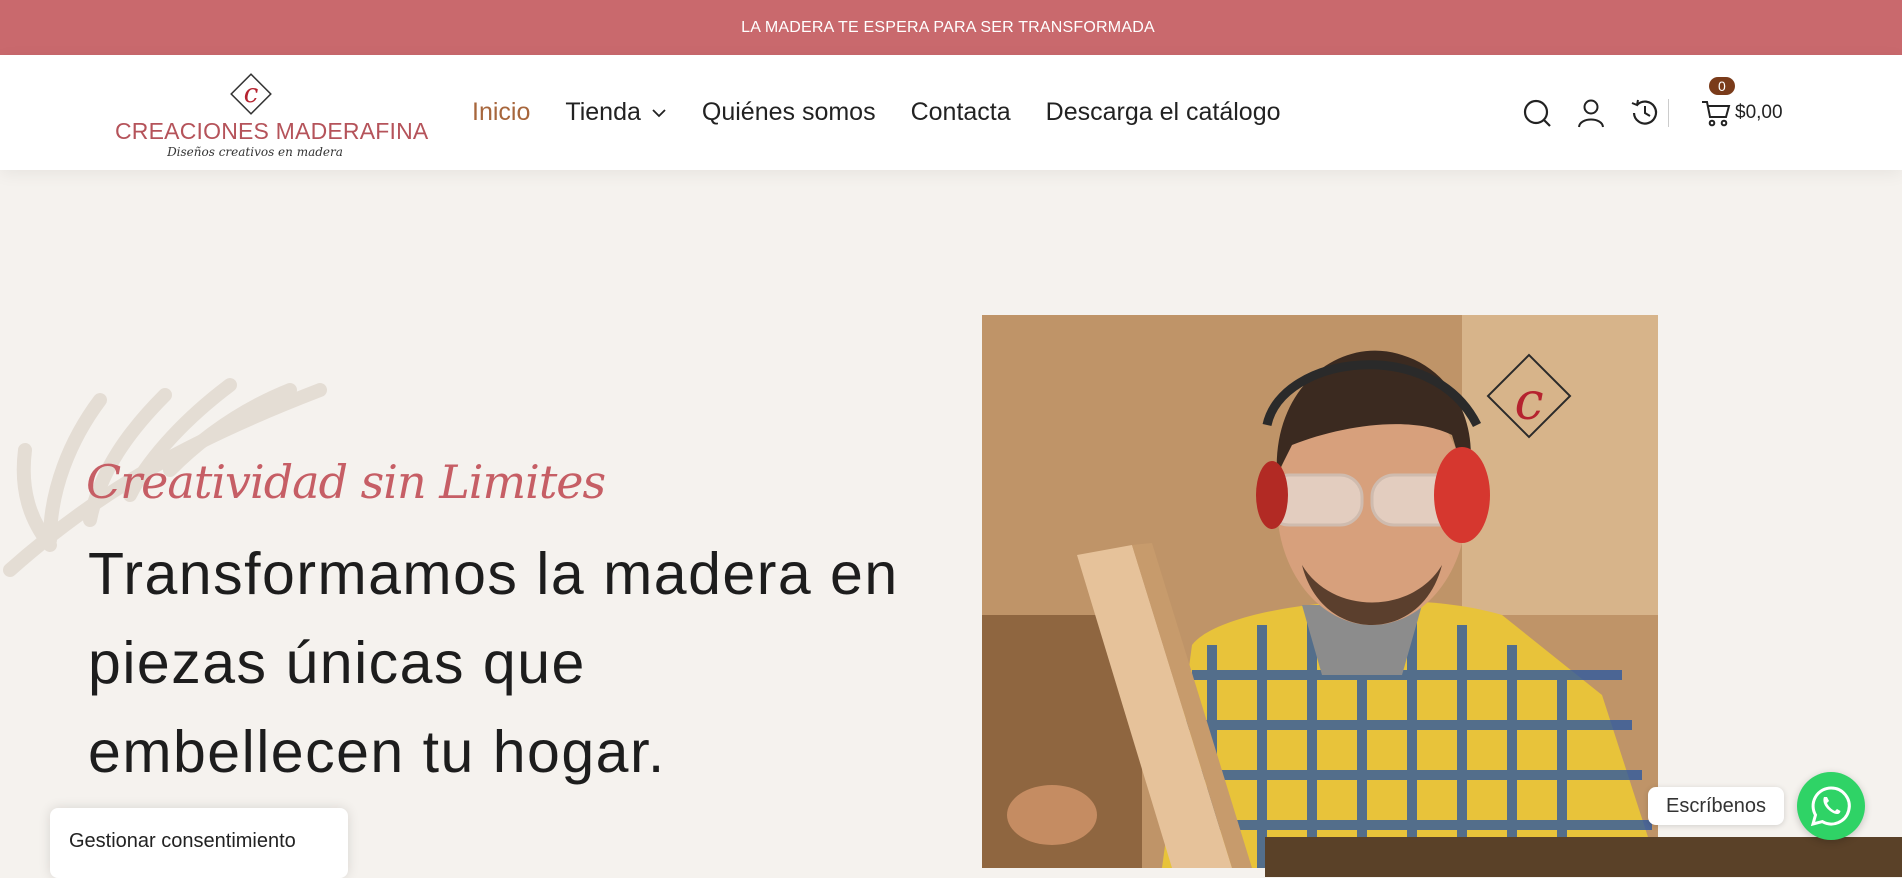  Describe the element at coordinates (346, 482) in the screenshot. I see `hero-script-title: Creatividad sin Limites` at that location.